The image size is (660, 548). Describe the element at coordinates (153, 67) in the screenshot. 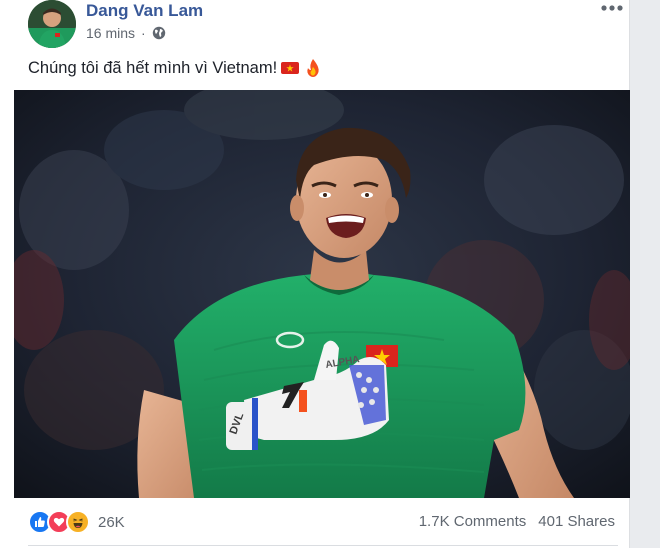

I see `post-message: Chúng tôi đã hết mình vì Vietnam!` at that location.